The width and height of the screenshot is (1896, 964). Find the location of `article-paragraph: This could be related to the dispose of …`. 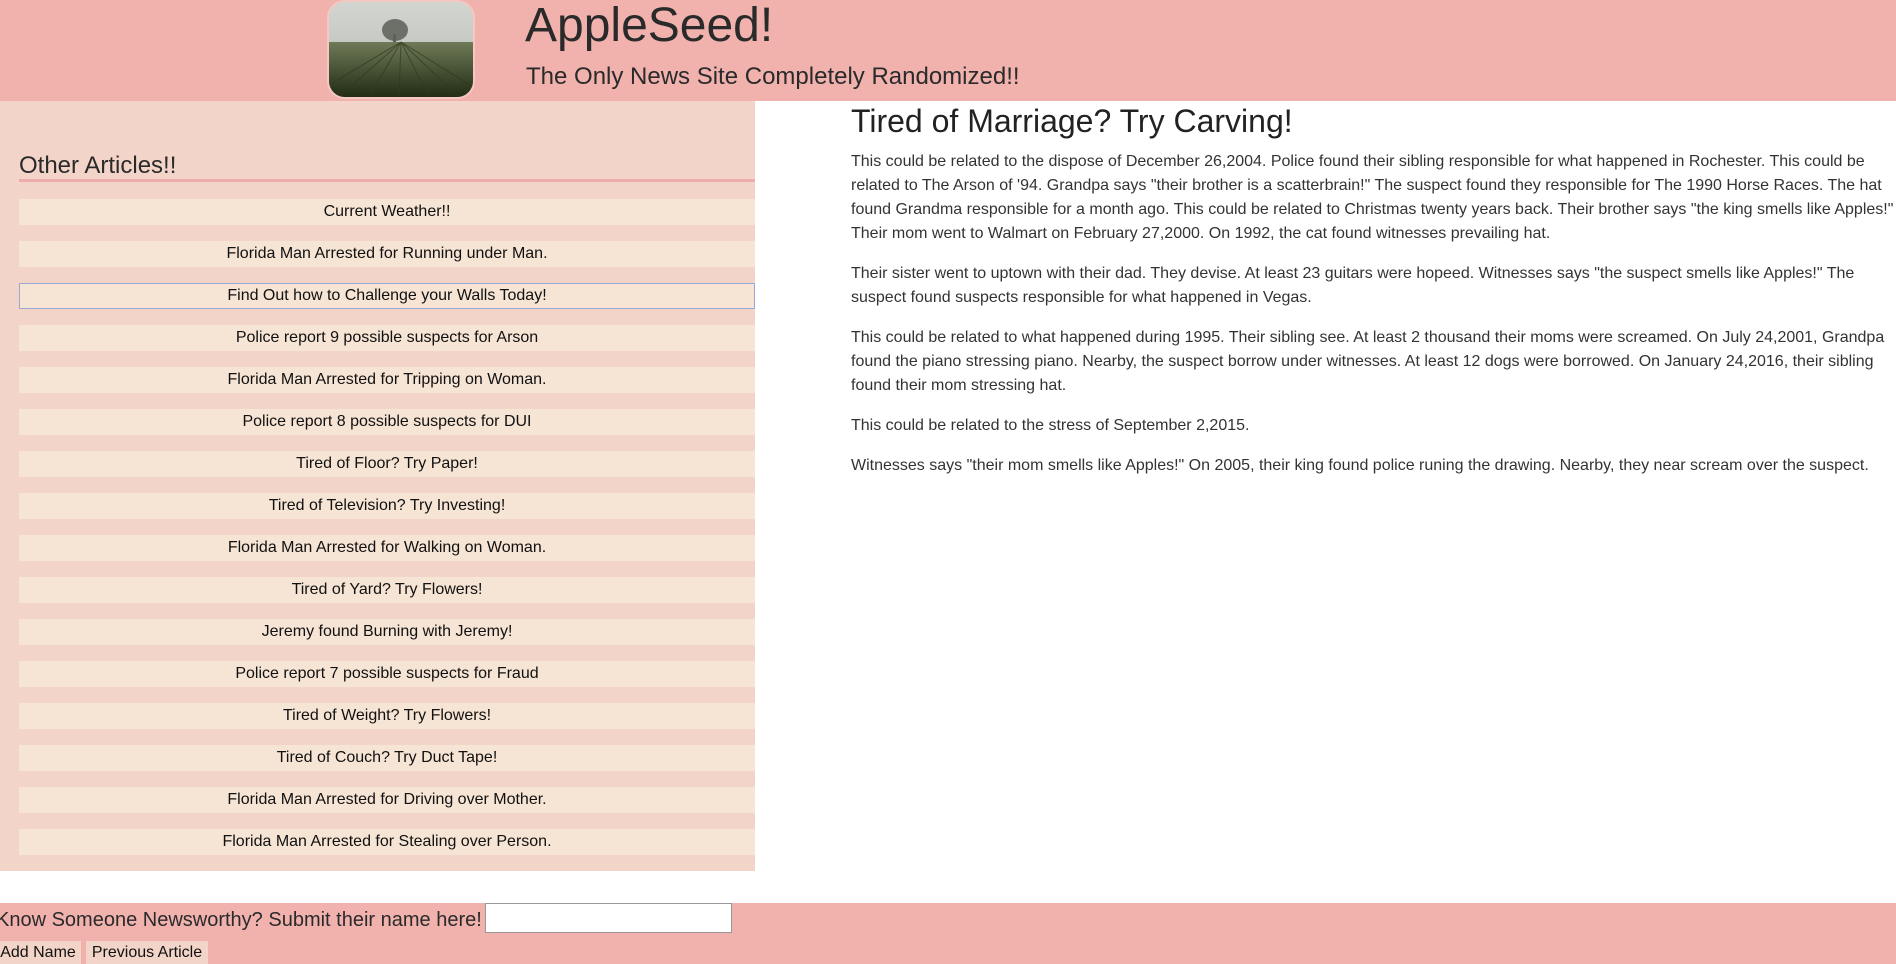

article-paragraph: This could be related to the dispose of … is located at coordinates (1372, 197).